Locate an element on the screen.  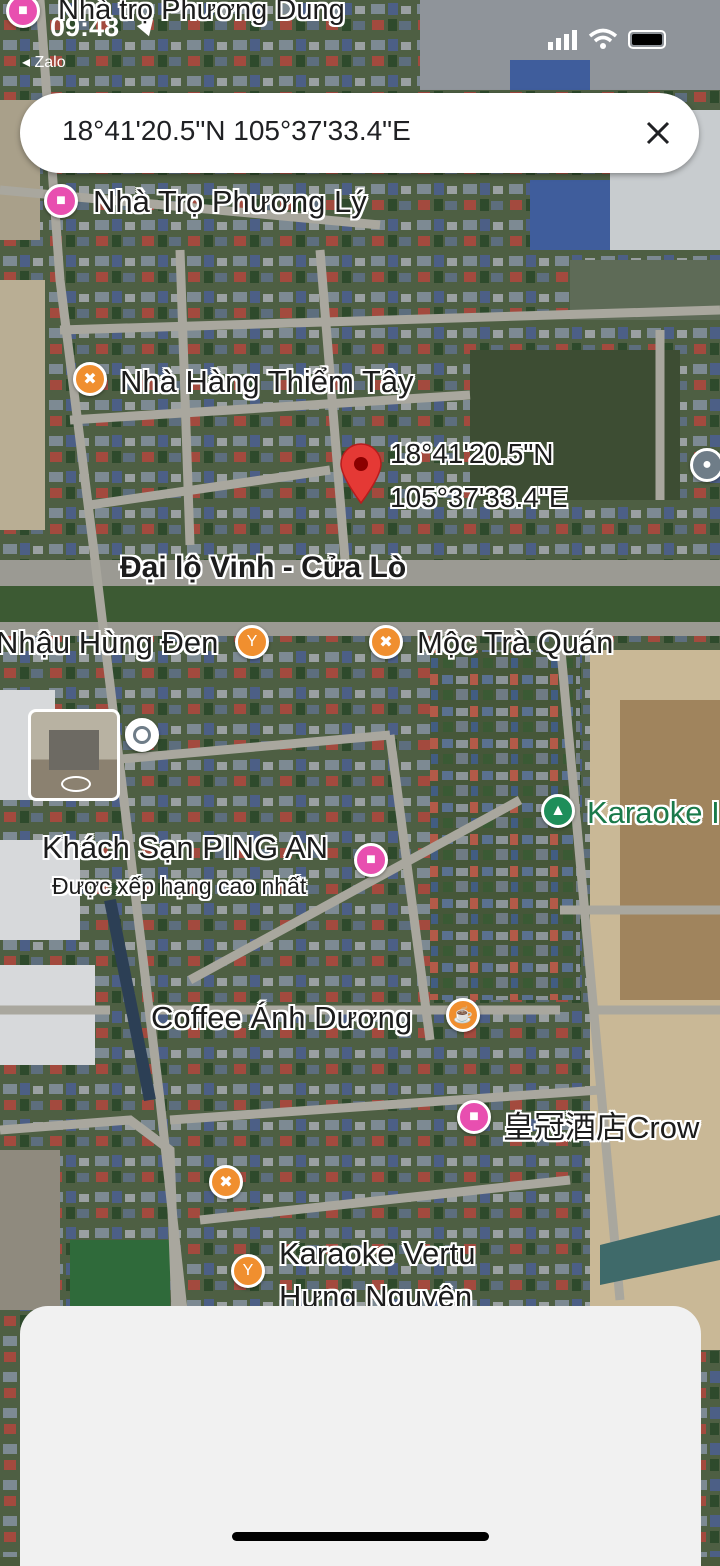
search-bar: 18°41'20.5"N 105°37'33.4"E is located at coordinates (359, 133).